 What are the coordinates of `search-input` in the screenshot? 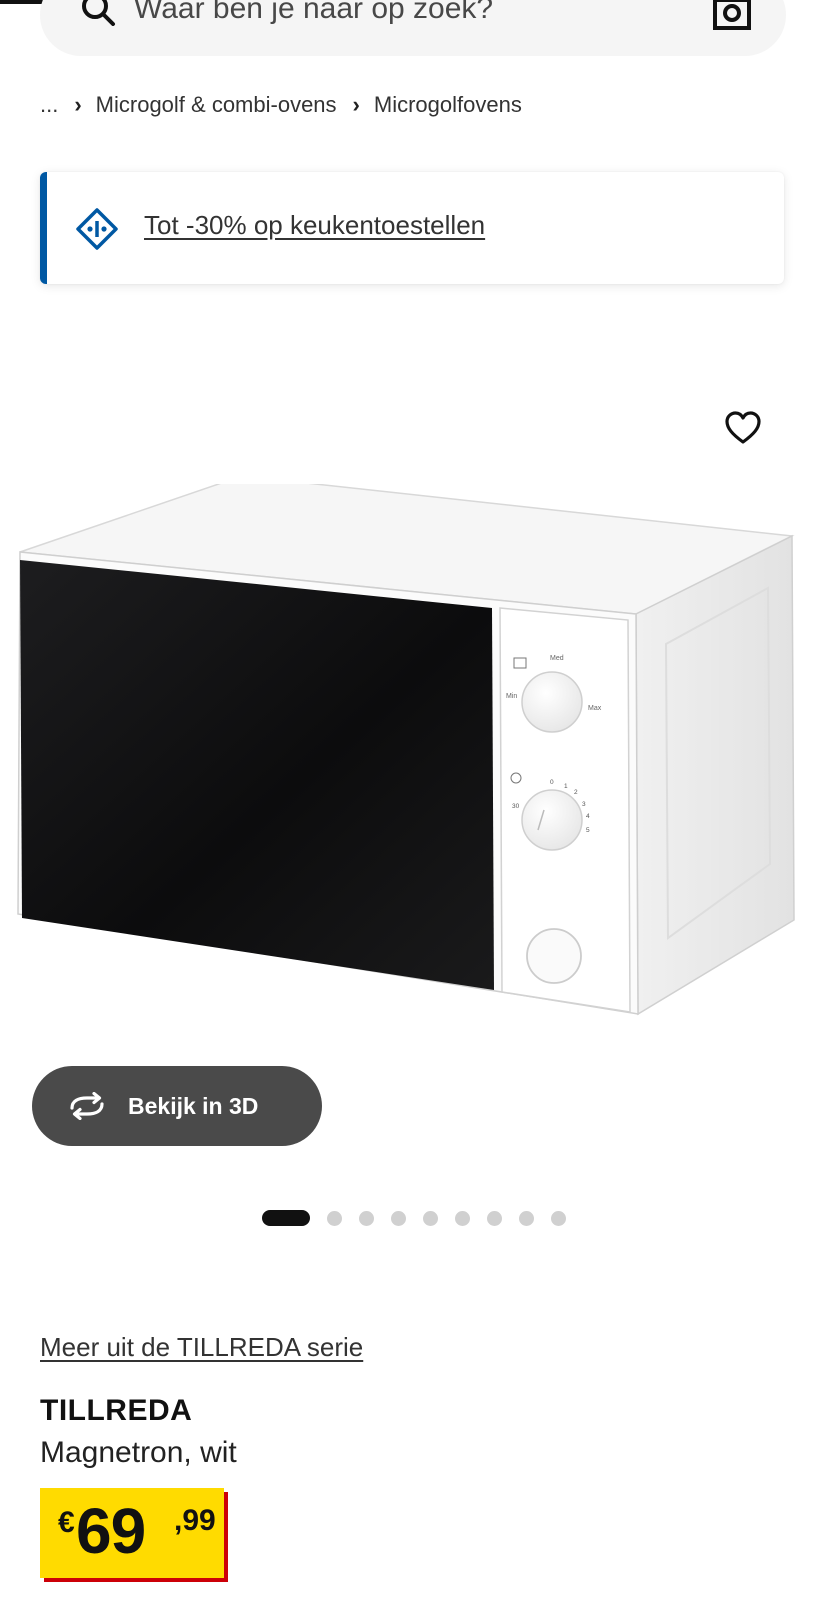 It's located at (414, 19).